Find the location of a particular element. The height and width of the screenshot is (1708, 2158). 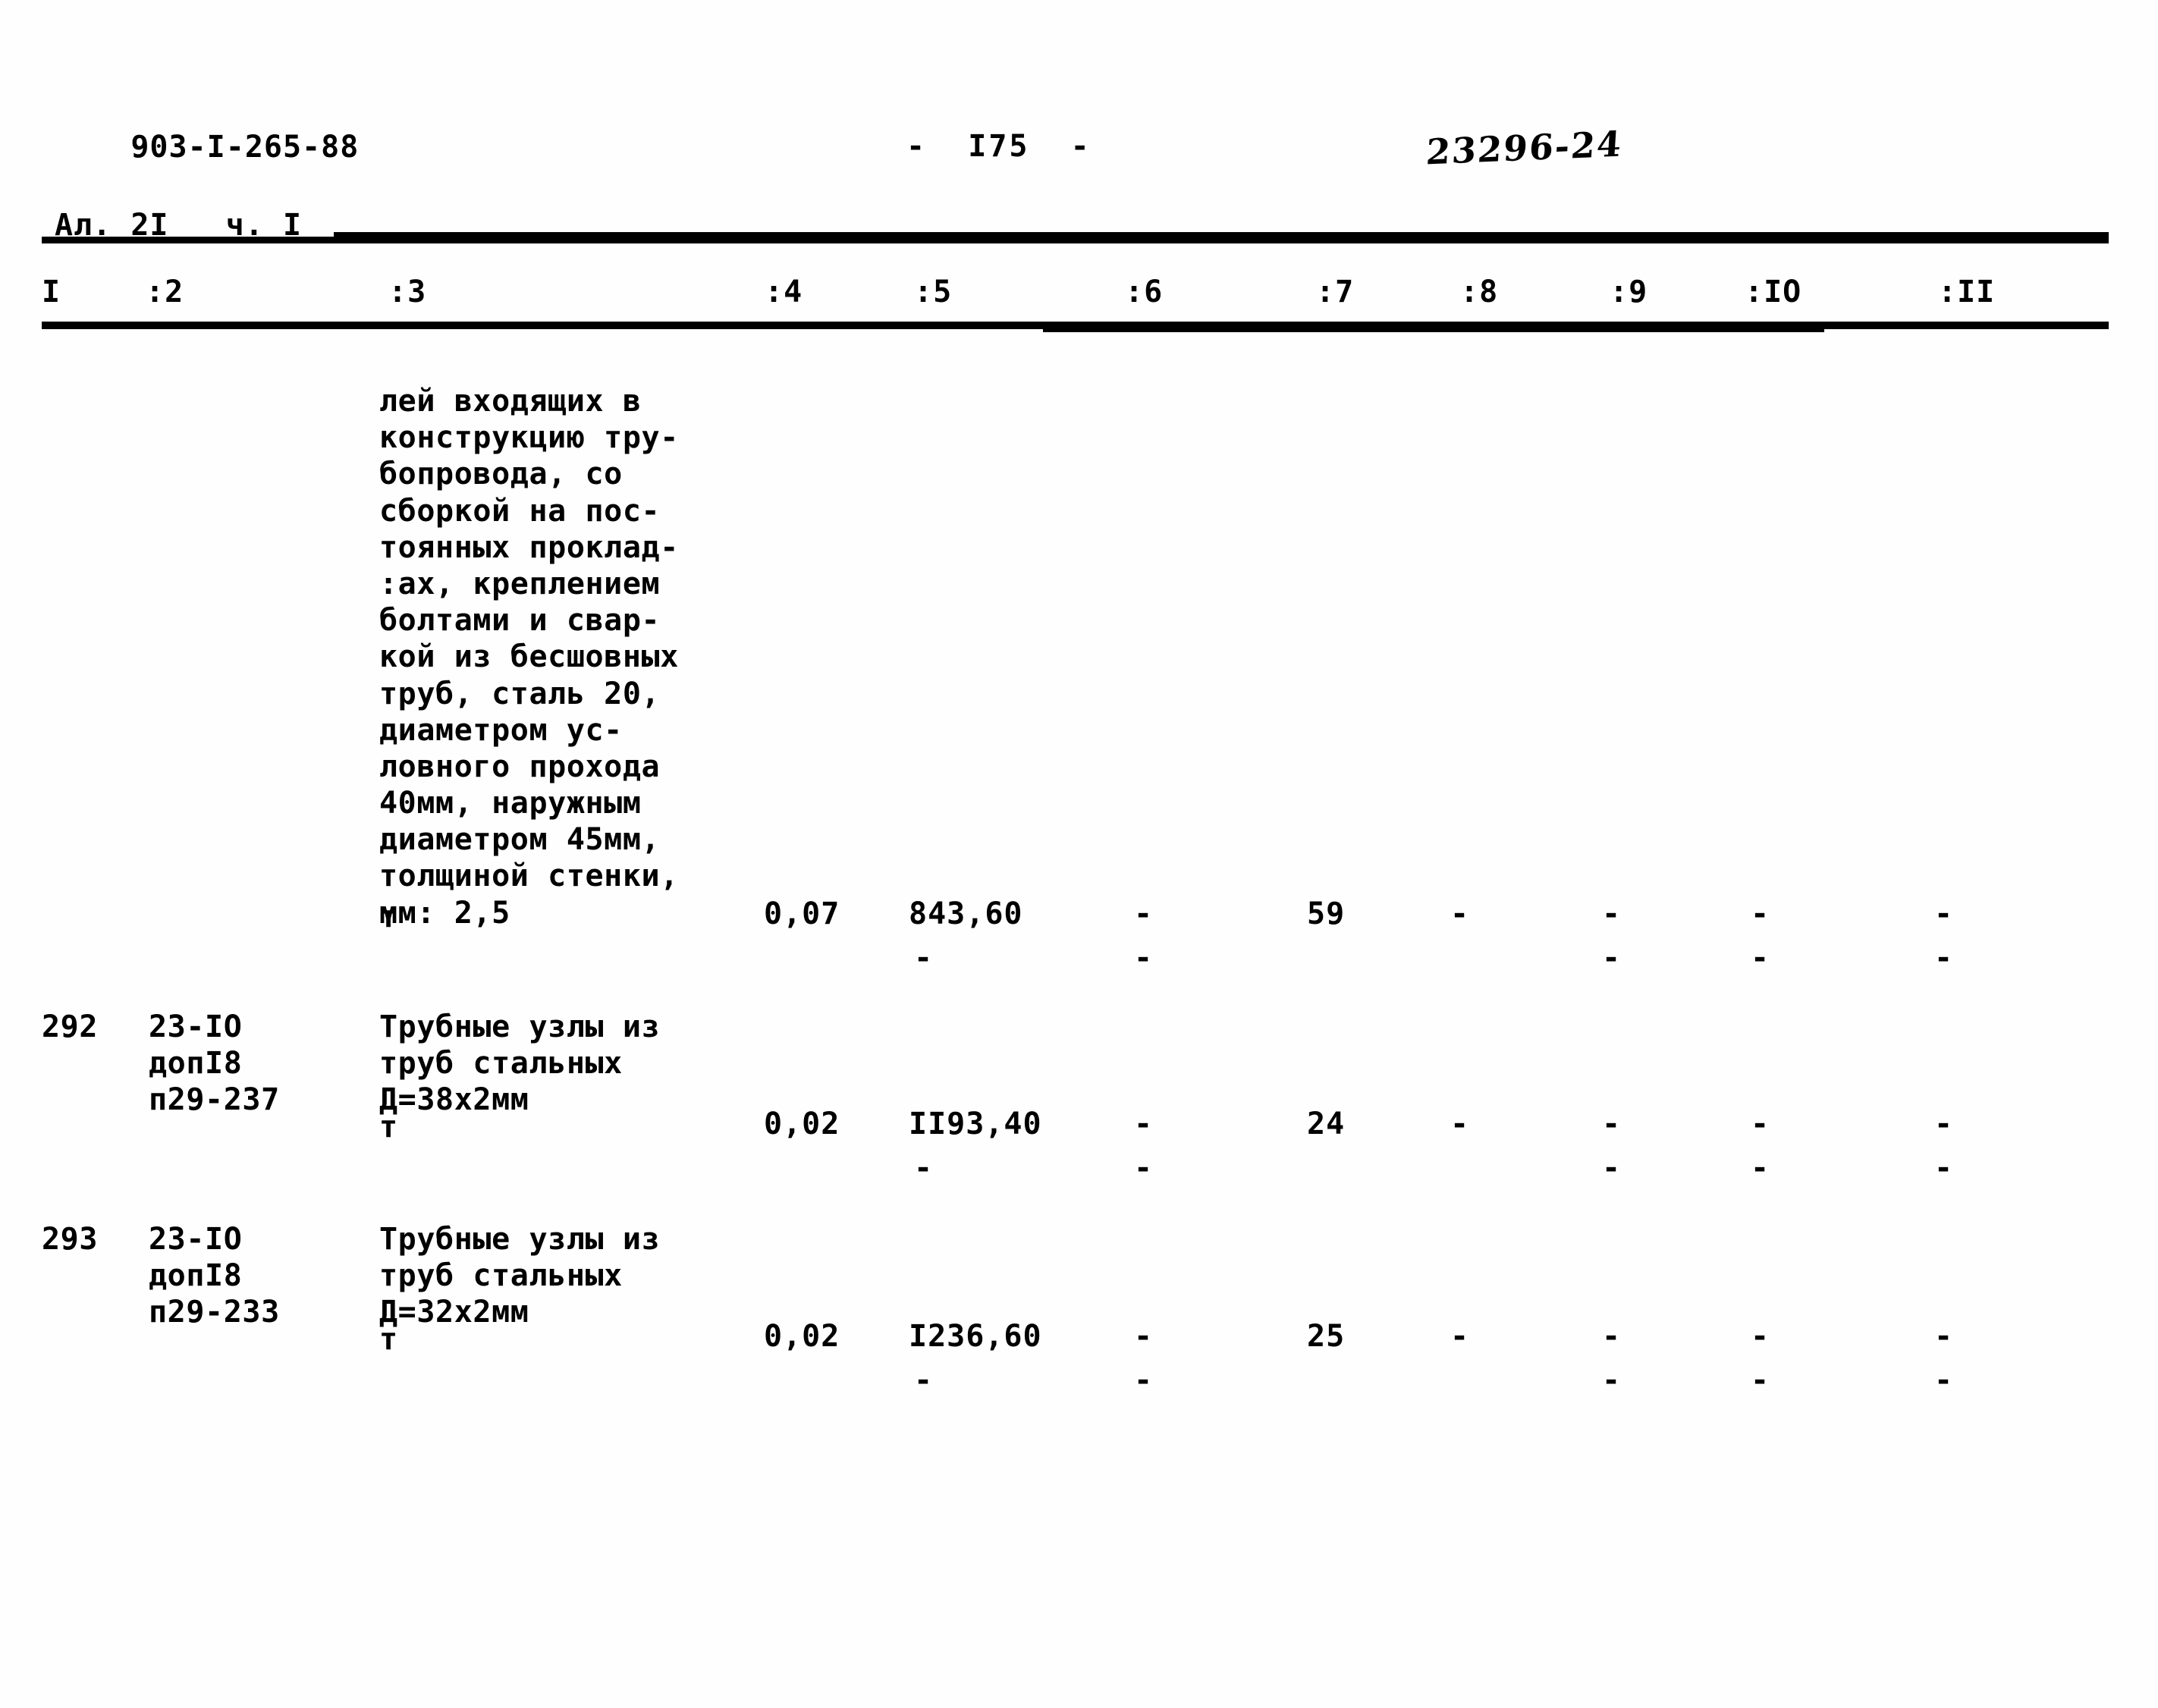

table-top-rule-segment is located at coordinates (1221, 236).